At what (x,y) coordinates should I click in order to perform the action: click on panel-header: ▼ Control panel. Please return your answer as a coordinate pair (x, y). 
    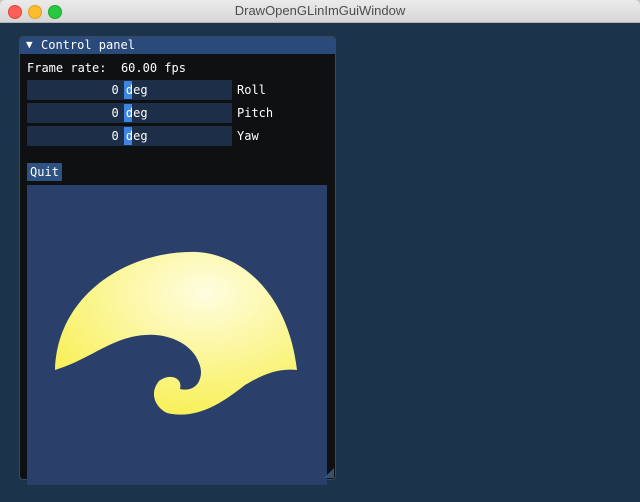
    Looking at the image, I should click on (177, 45).